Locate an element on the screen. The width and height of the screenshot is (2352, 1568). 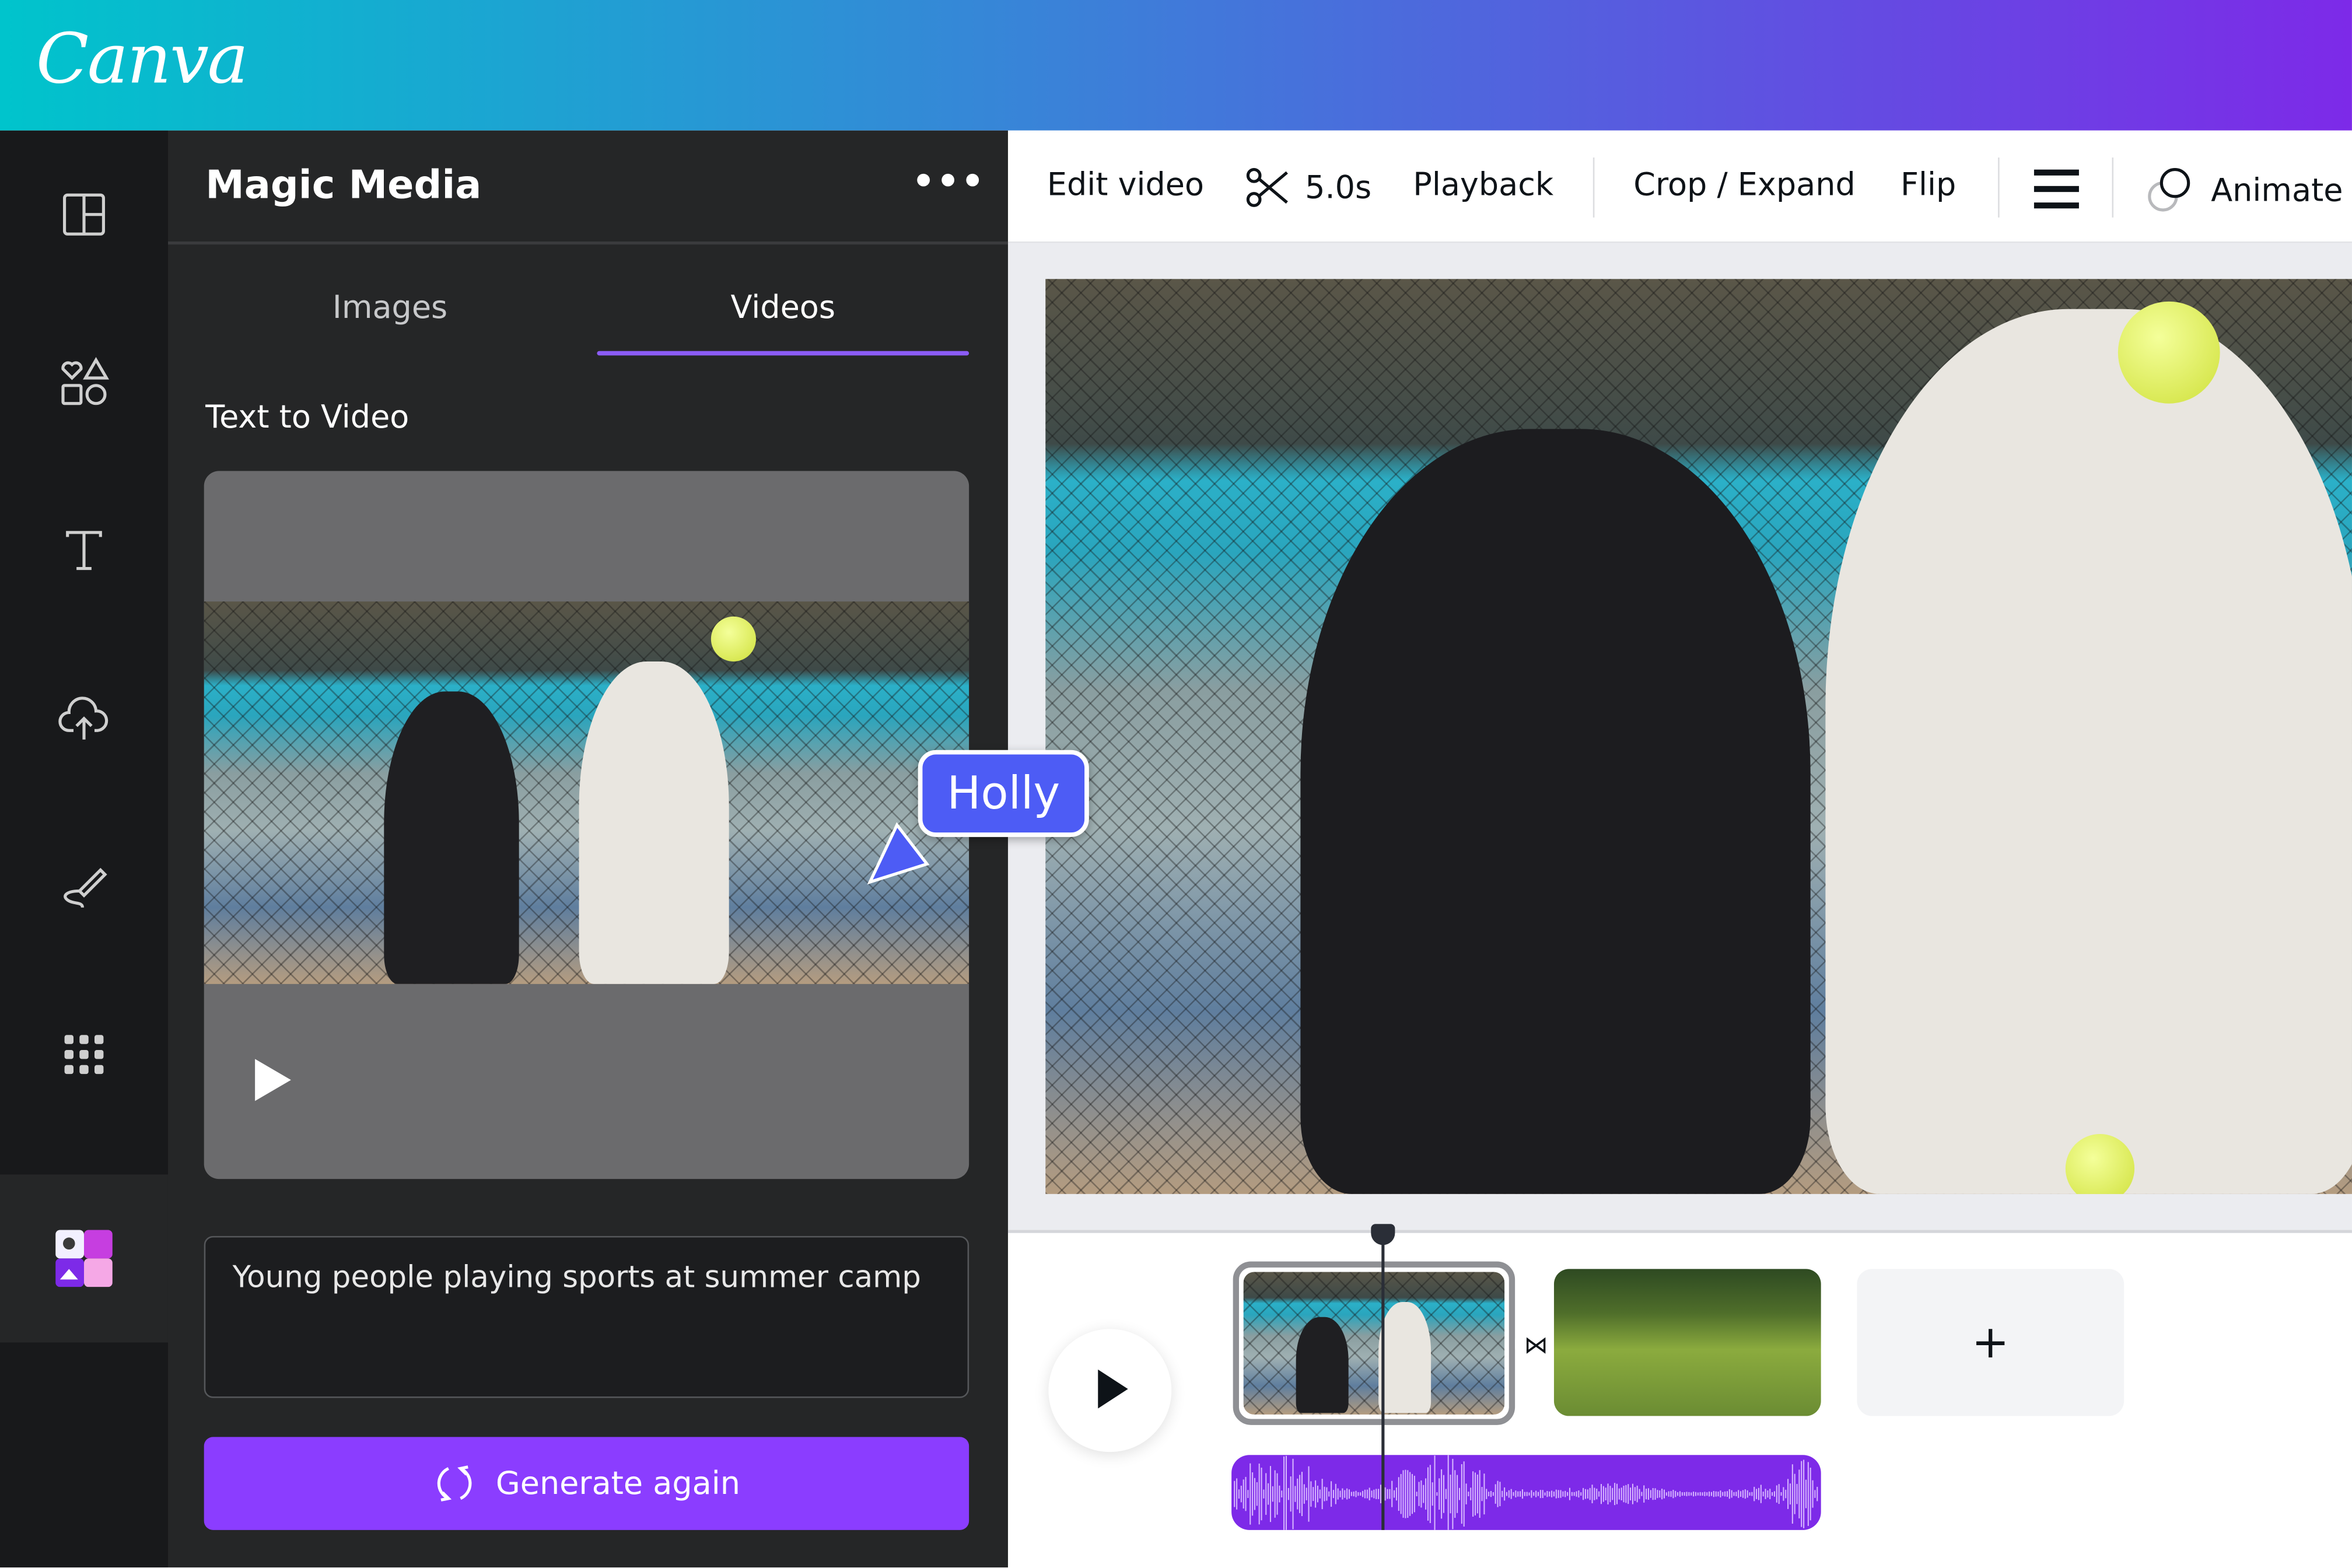
playback-label: Playback is located at coordinates (1483, 184).